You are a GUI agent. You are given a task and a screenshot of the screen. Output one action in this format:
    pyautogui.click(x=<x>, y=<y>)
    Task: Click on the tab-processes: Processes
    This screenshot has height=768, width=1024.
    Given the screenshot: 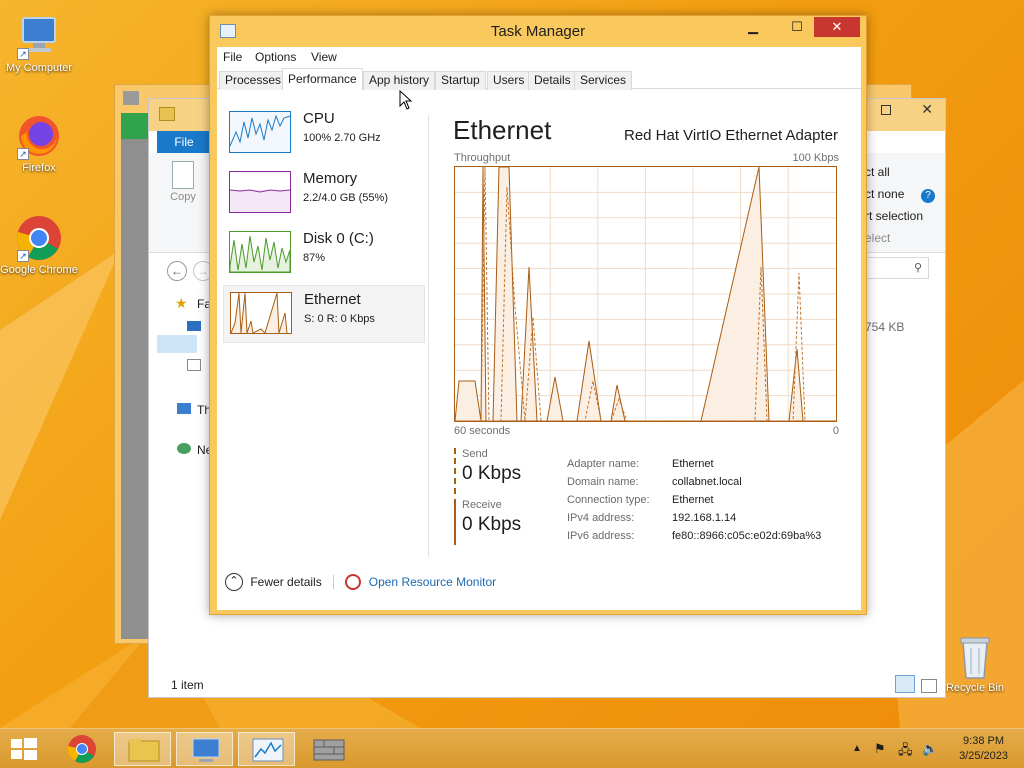 What is the action you would take?
    pyautogui.click(x=253, y=80)
    